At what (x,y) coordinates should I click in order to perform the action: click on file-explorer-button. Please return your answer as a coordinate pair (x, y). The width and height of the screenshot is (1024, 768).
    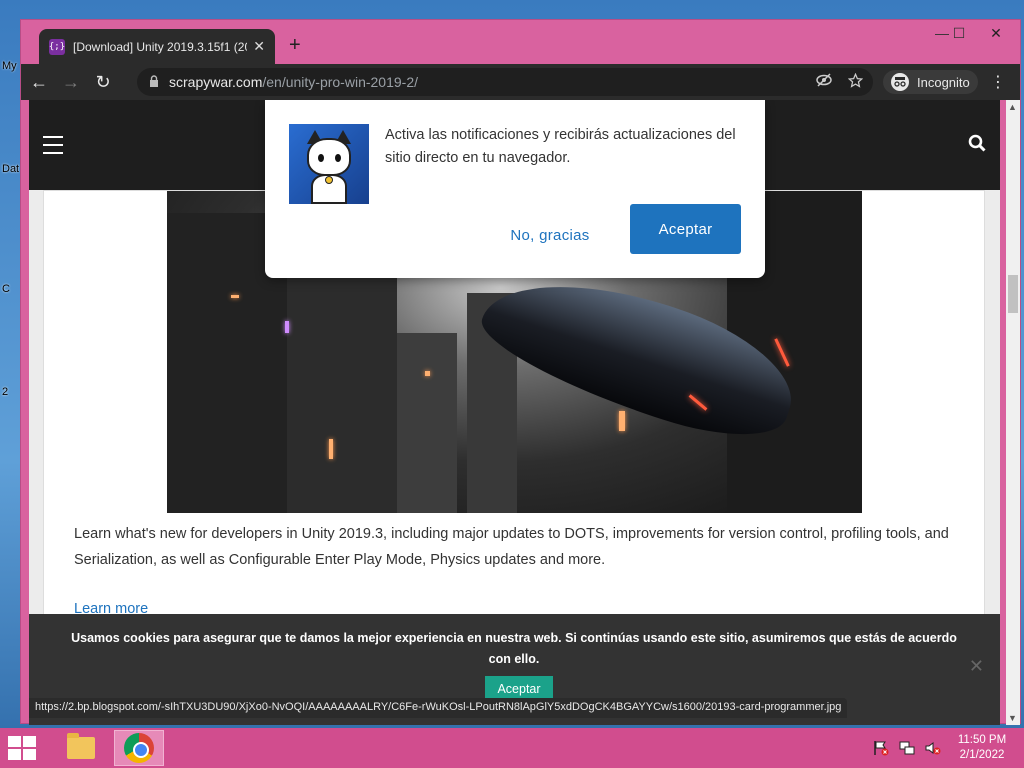
    Looking at the image, I should click on (81, 748).